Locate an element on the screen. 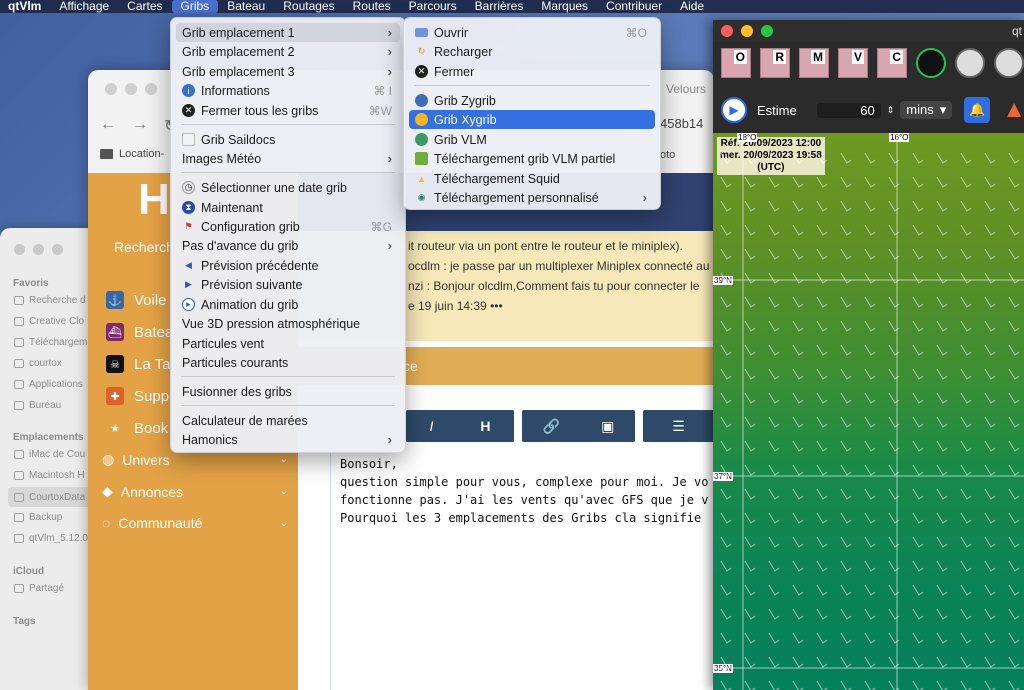 The width and height of the screenshot is (1024, 690). menu-item-fermer-tous: ✕ Fermer tous les gribs ⌘W is located at coordinates (288, 110).